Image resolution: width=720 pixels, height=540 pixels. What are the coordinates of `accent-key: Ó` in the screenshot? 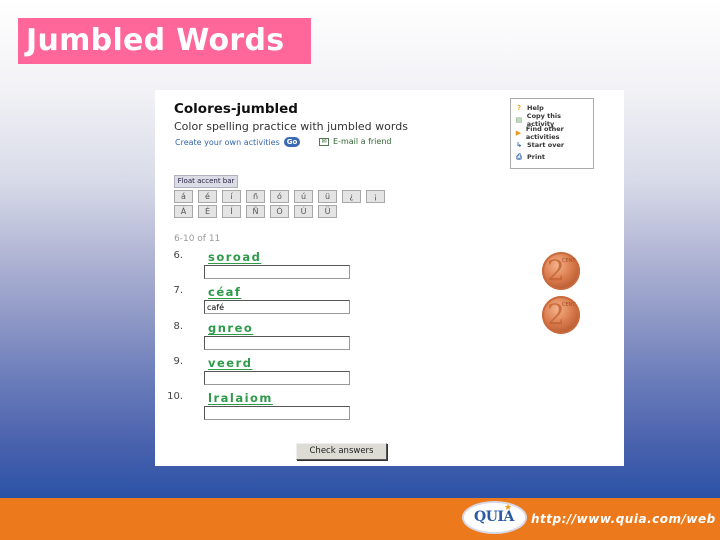 It's located at (279, 211).